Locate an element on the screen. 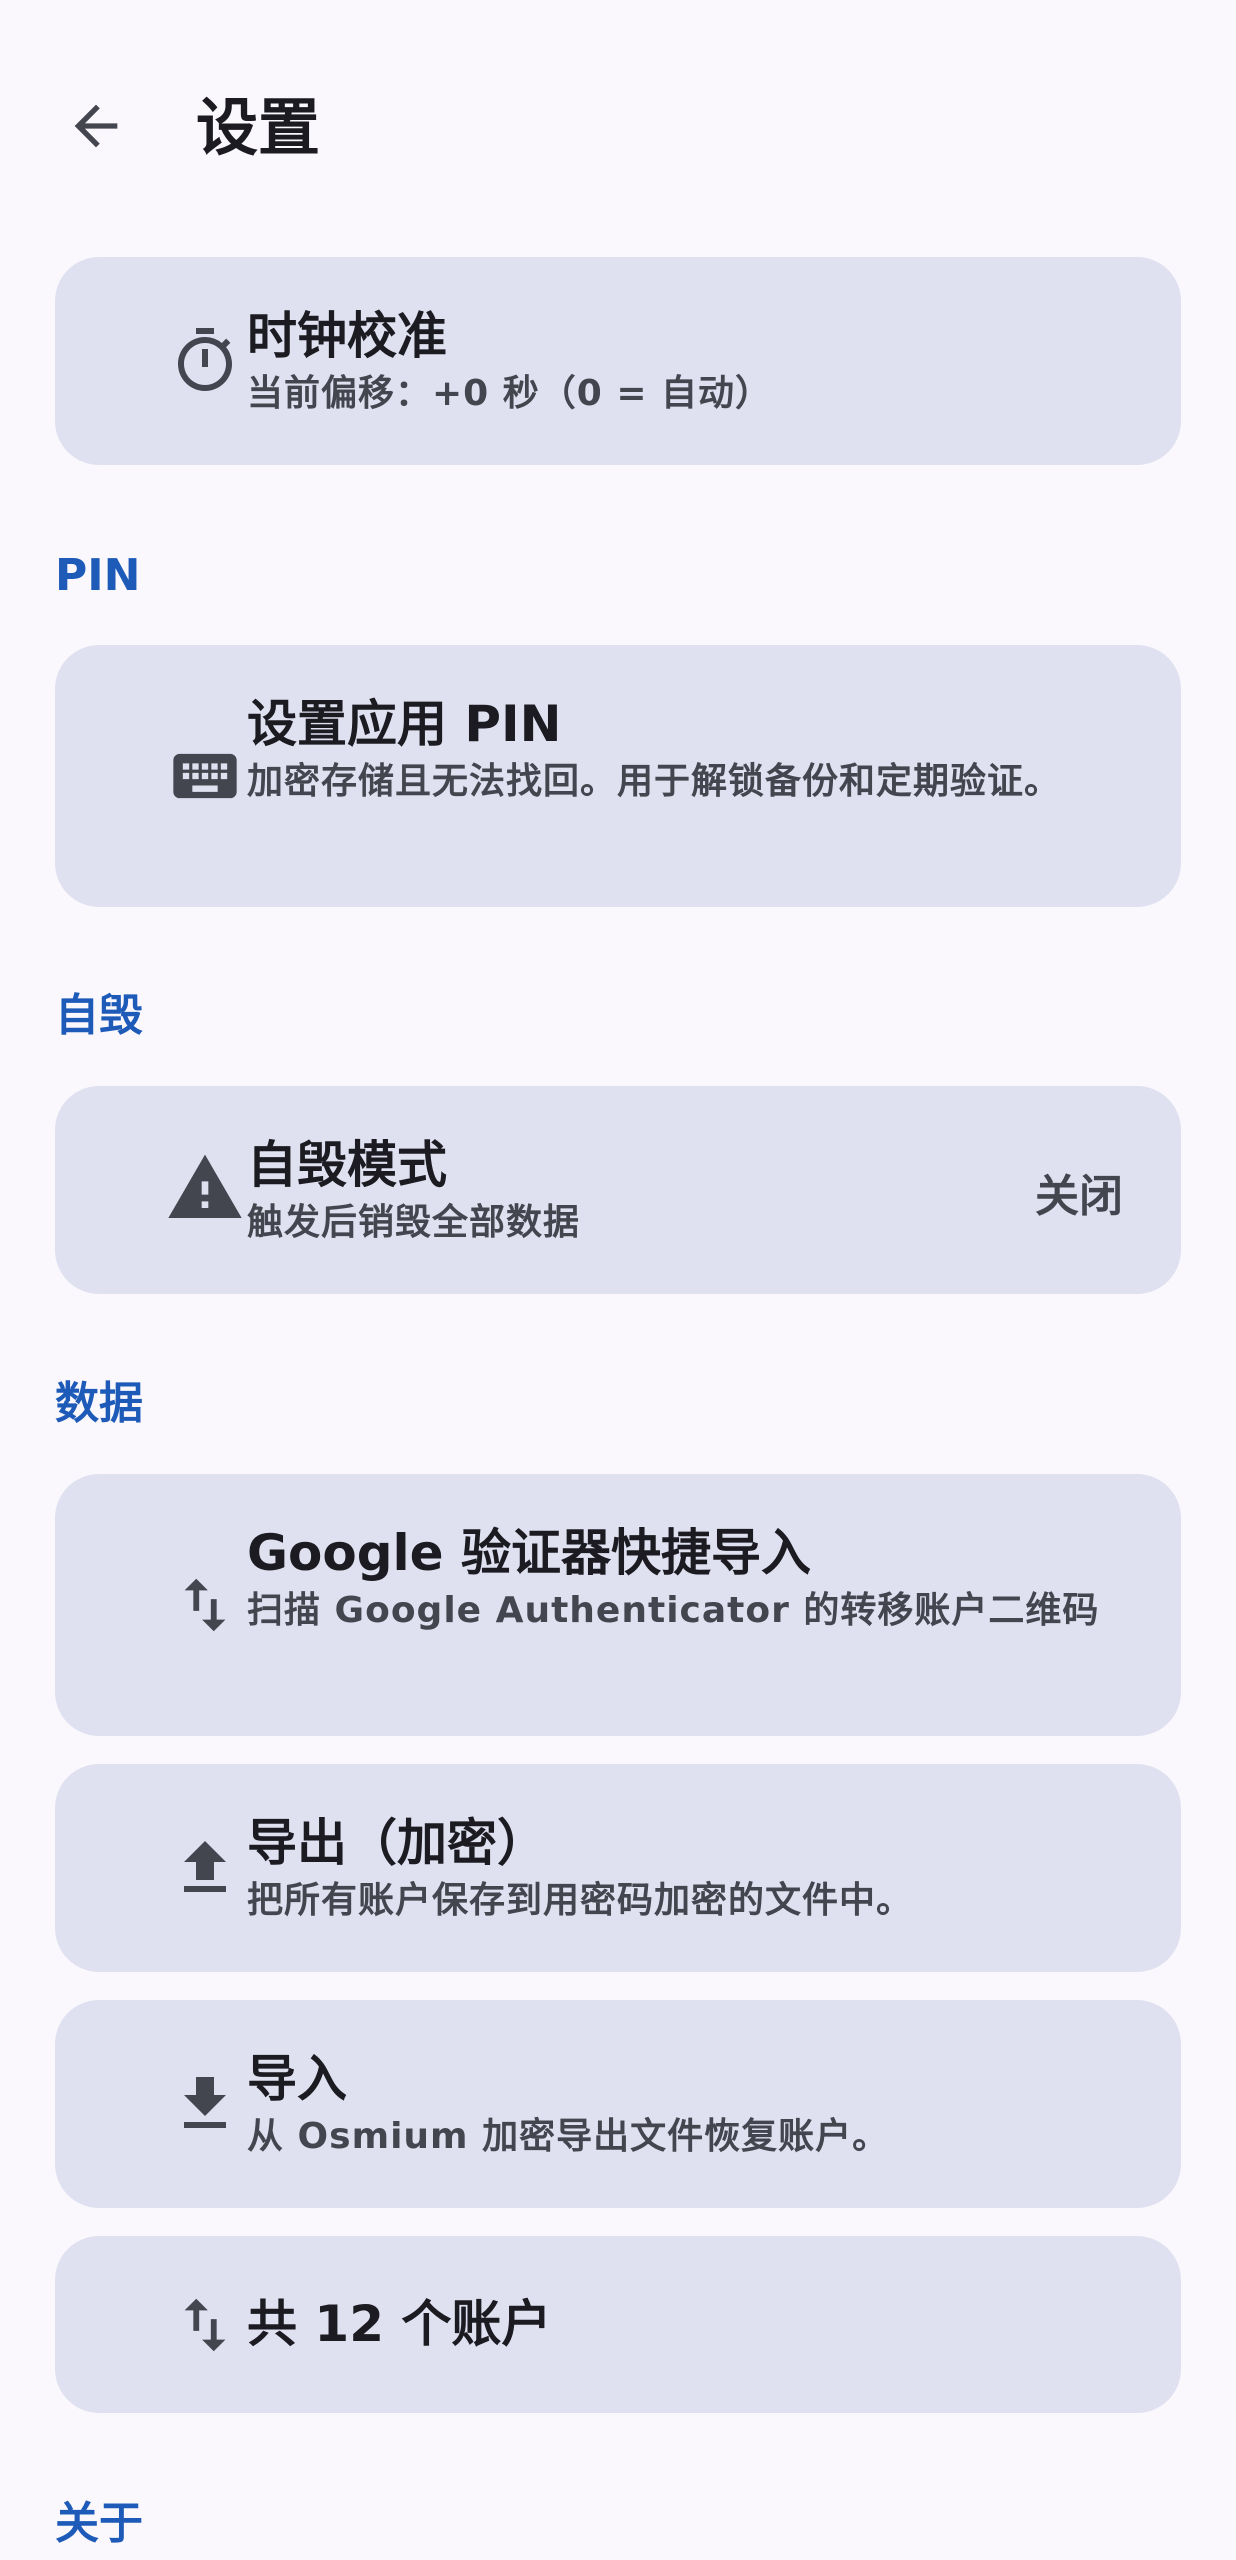  import-subtitle: 从 Osmium 加密导出文件恢复账户。 is located at coordinates (568, 2136).